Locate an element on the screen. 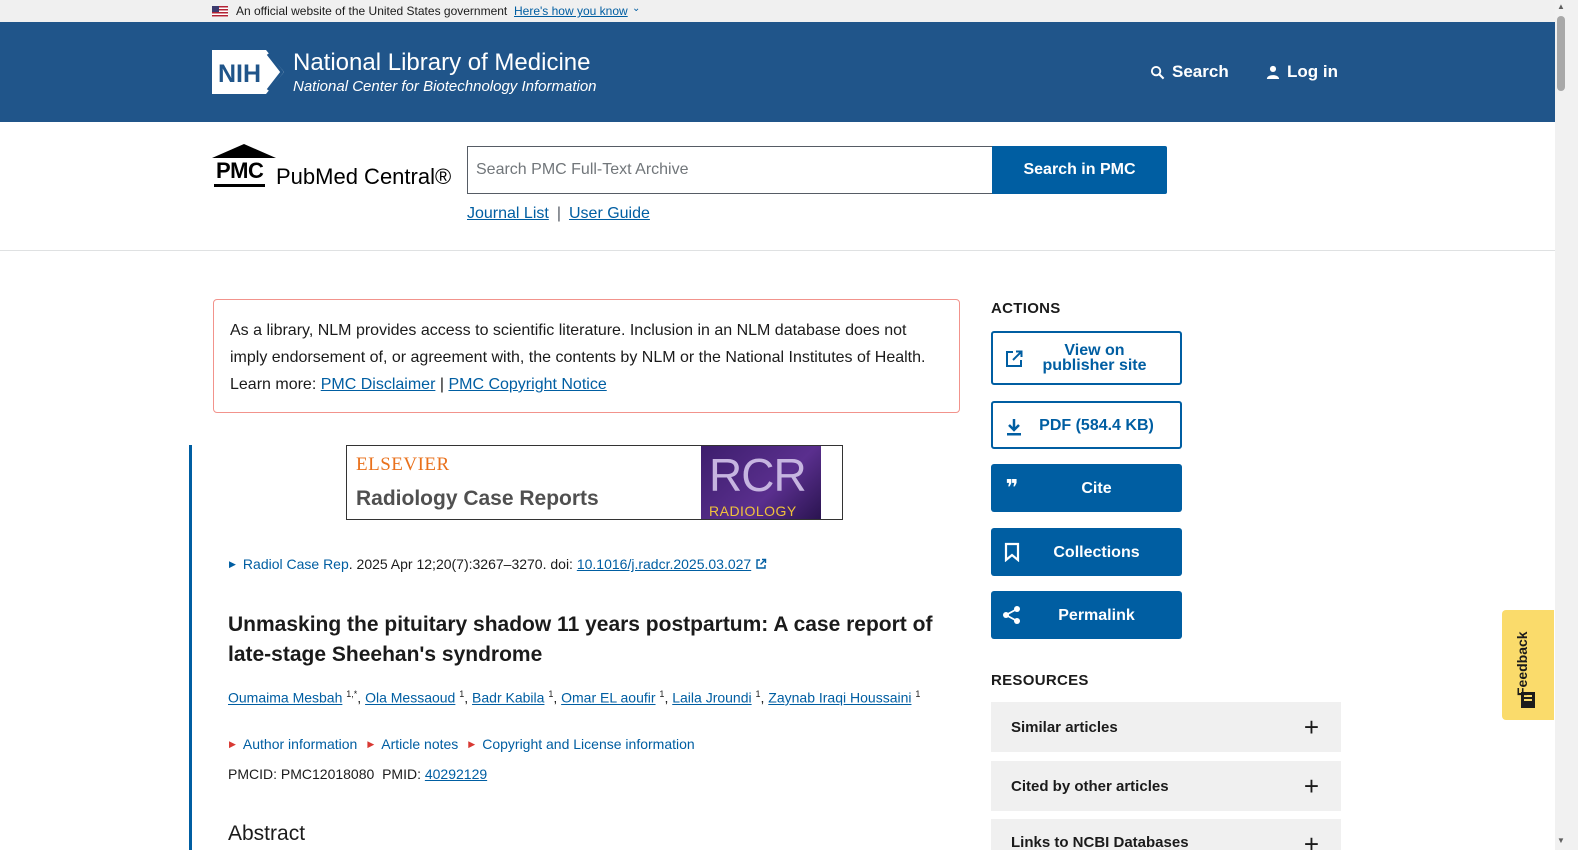 This screenshot has height=850, width=1578. ncbi-links-accordion: Links to NCBI Databases + is located at coordinates (1166, 834).